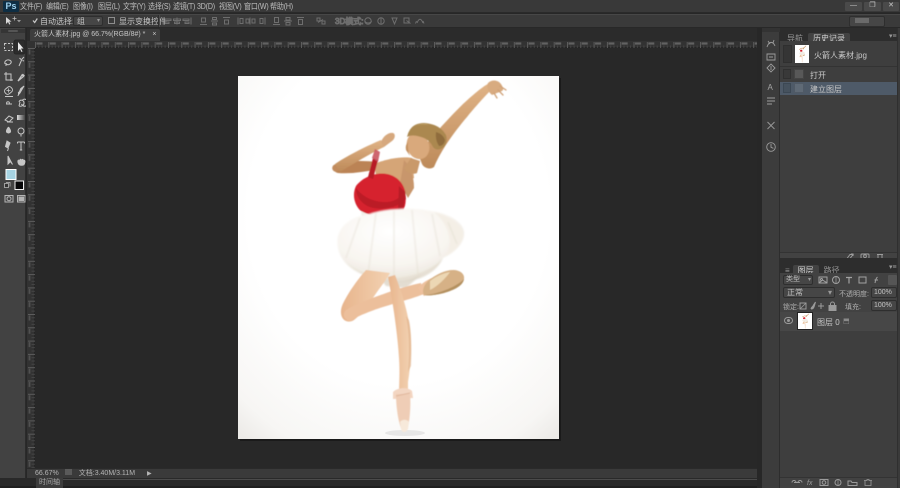  I want to click on svg-text: fx, so click(810, 483).